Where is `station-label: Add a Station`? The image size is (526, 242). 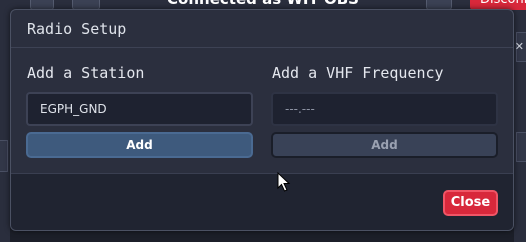
station-label: Add a Station is located at coordinates (86, 73).